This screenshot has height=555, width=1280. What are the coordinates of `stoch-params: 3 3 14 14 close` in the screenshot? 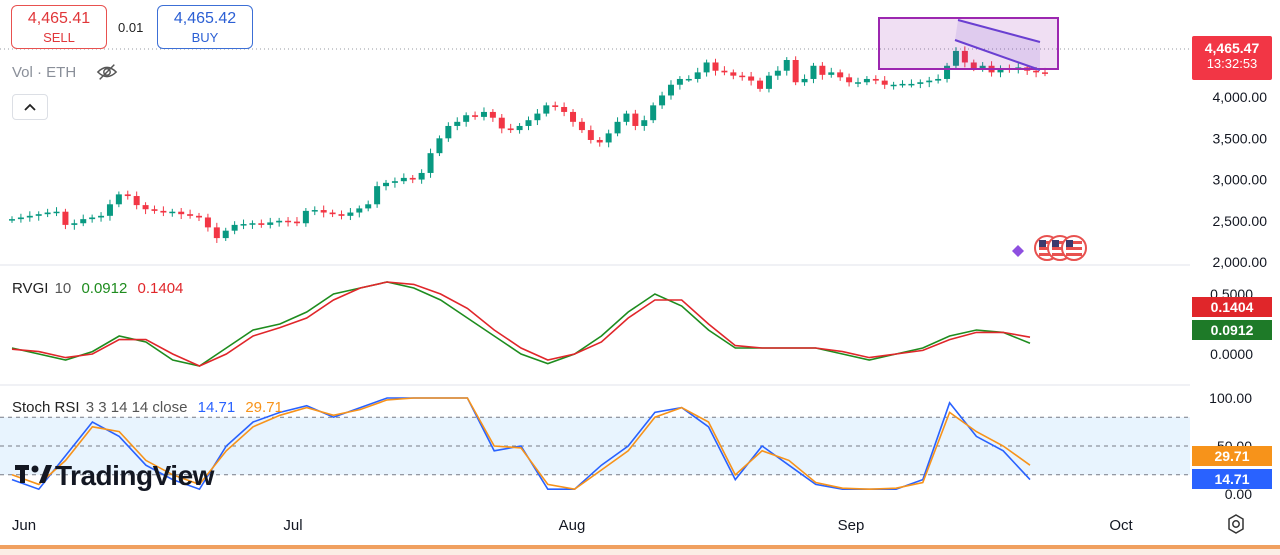 It's located at (136, 407).